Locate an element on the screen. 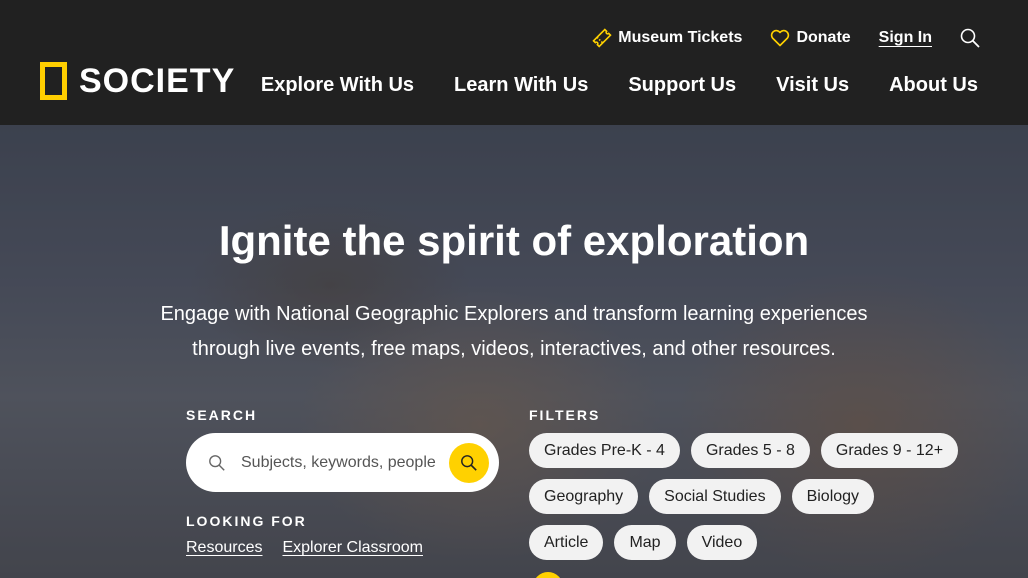 This screenshot has width=1028, height=578. filter-row-subjects: Geography Social Studies Biology is located at coordinates (749, 496).